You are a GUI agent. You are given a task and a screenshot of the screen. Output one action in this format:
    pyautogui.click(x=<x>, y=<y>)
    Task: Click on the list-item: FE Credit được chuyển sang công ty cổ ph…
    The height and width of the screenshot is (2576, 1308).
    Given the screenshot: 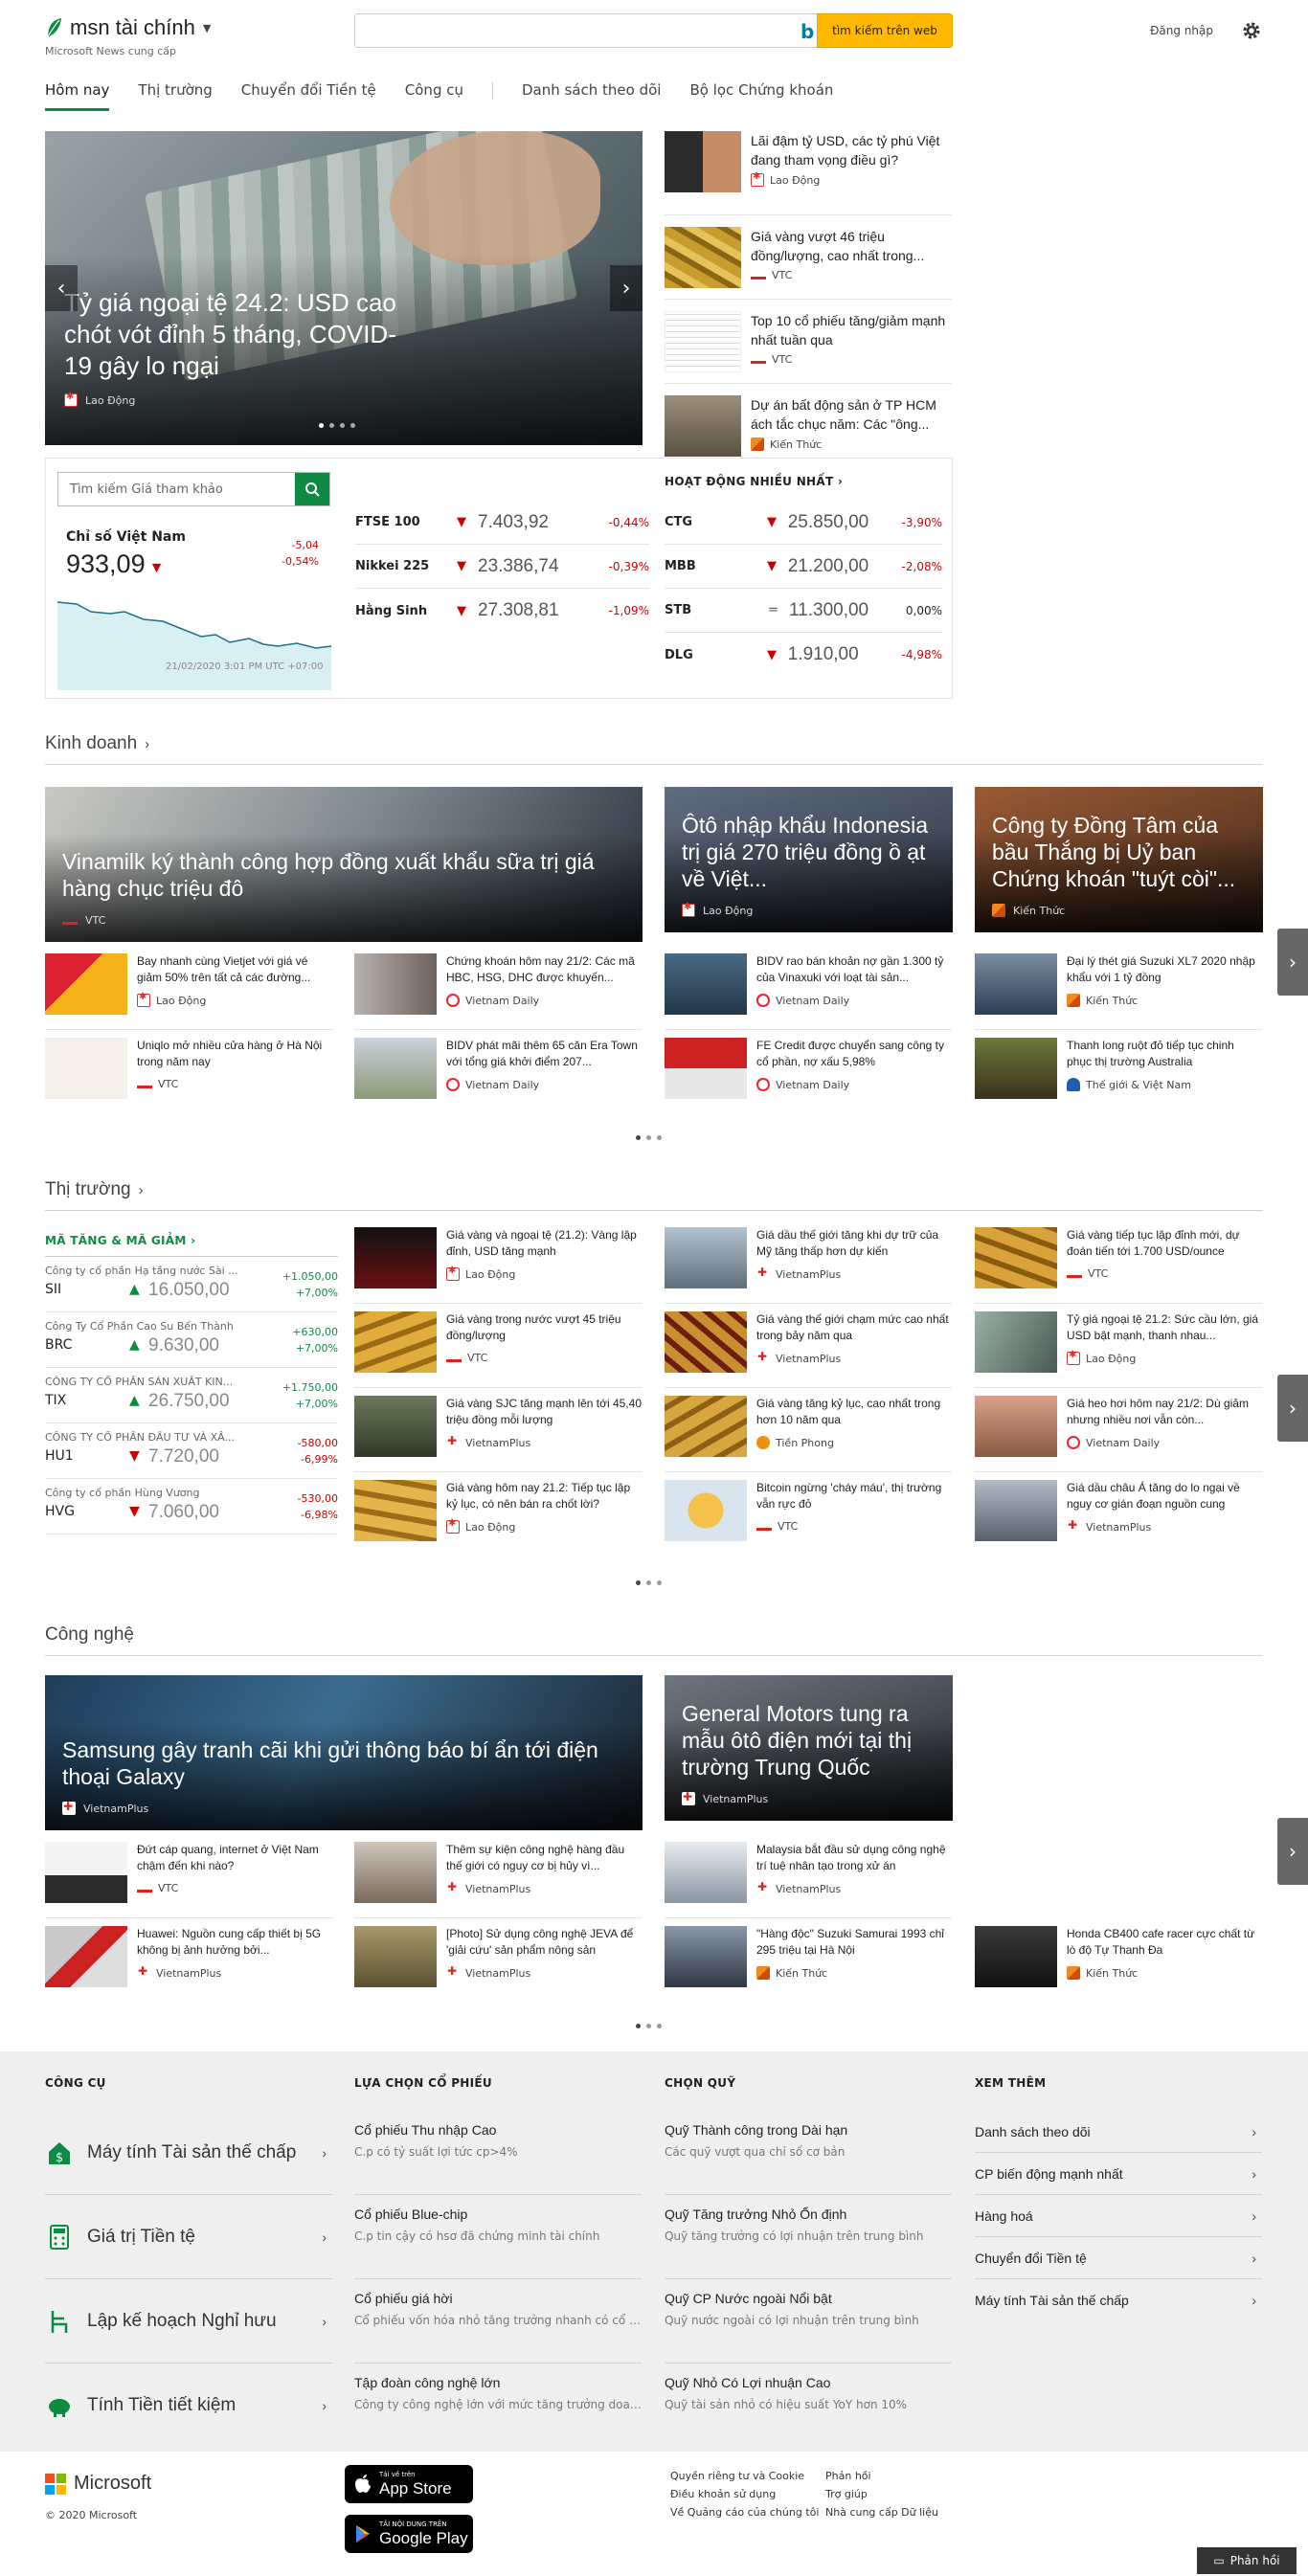 What is the action you would take?
    pyautogui.click(x=808, y=1076)
    